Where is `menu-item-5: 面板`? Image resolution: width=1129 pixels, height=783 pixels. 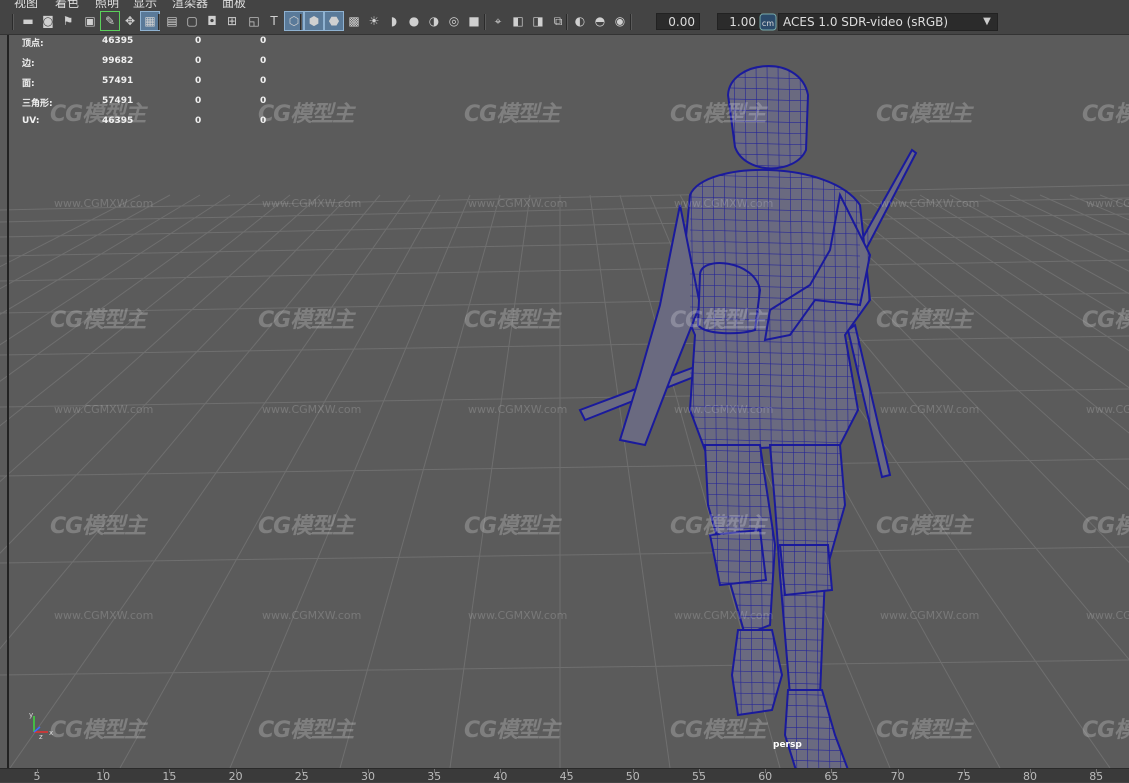
menu-item-5: 面板 is located at coordinates (234, 4).